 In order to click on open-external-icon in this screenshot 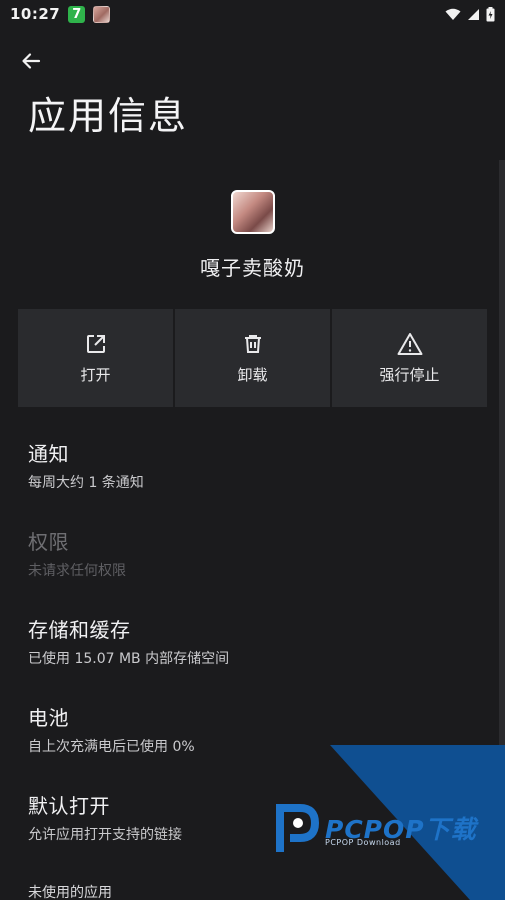, I will do `click(95, 343)`.